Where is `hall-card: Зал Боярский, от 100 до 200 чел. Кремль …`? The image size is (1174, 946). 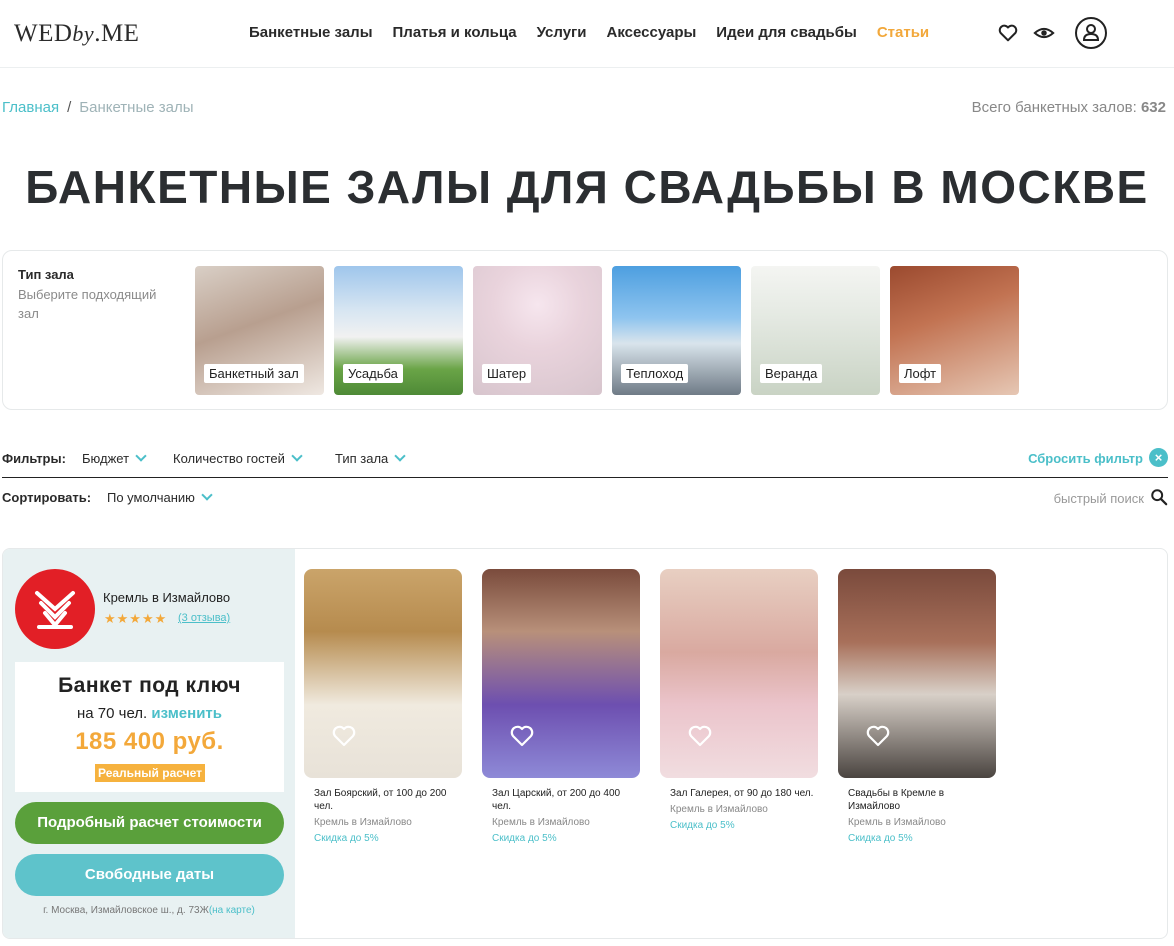
hall-card: Зал Боярский, от 100 до 200 чел. Кремль … is located at coordinates (383, 706).